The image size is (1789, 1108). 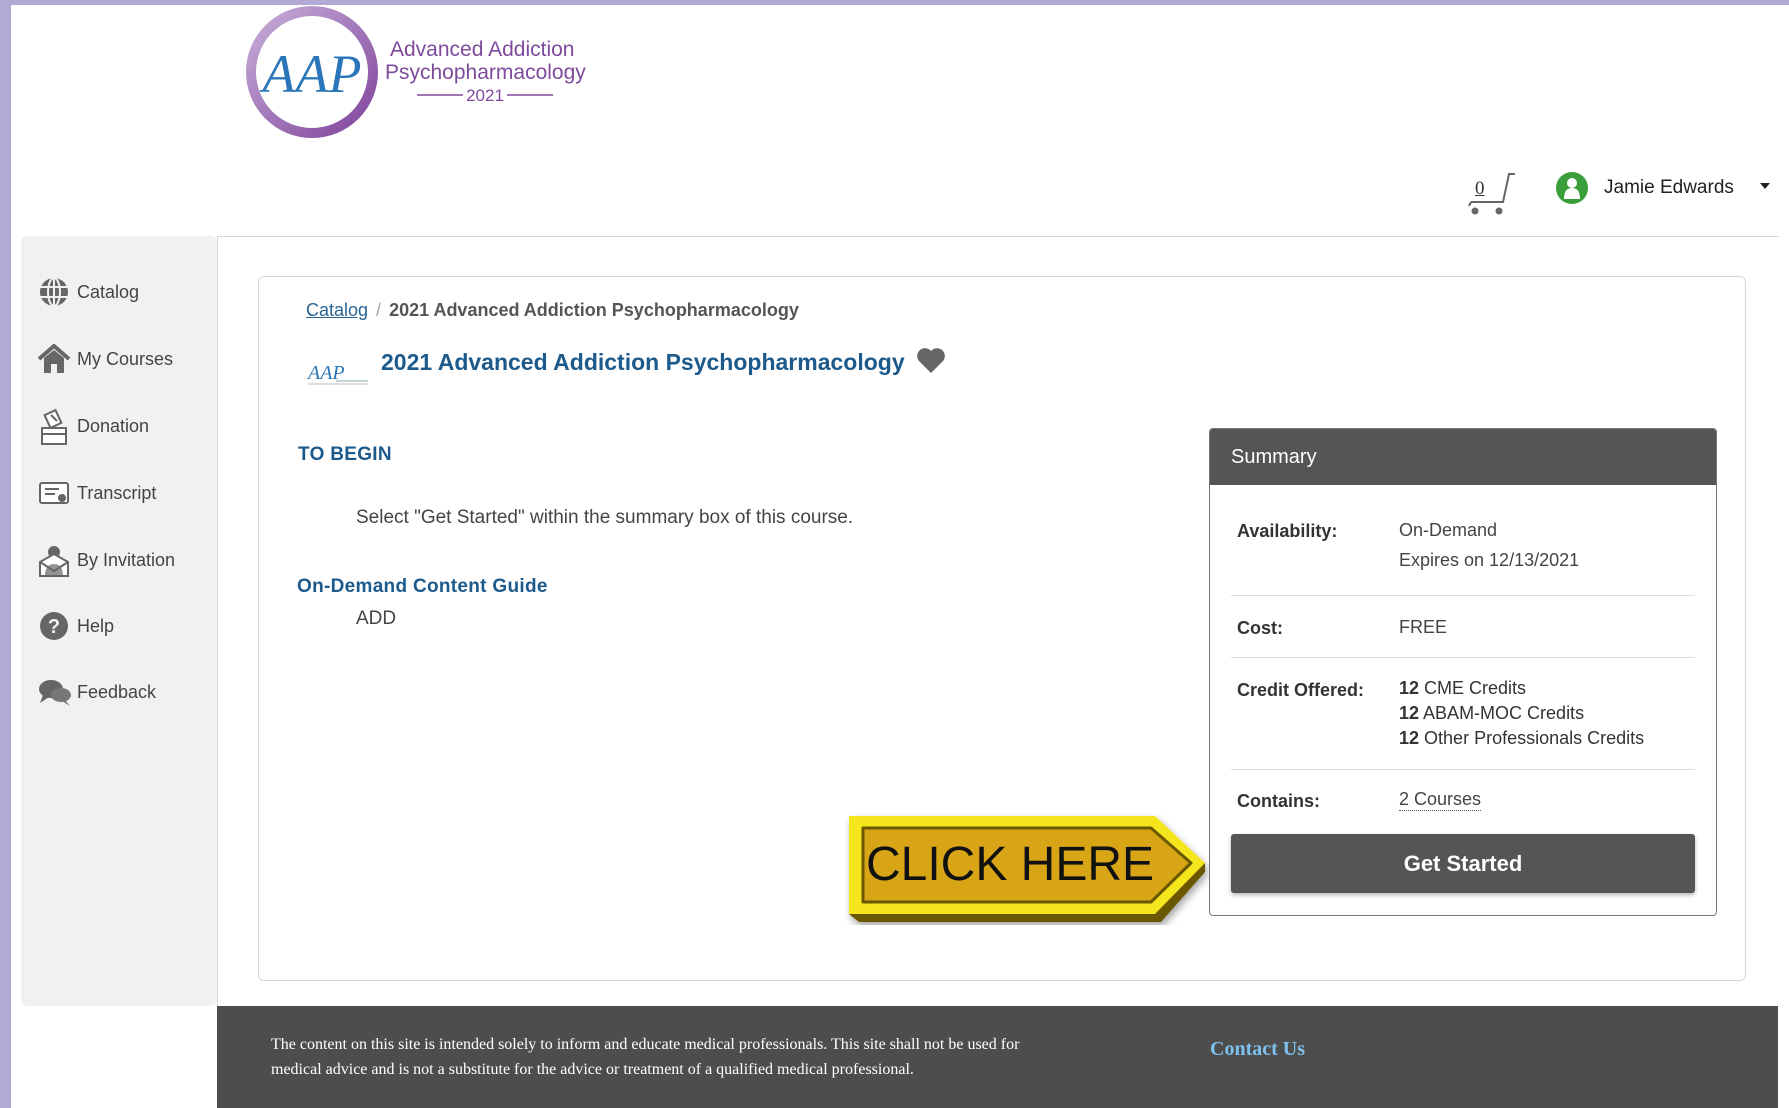 I want to click on sidebar-item-help: ? Help, so click(x=75, y=626).